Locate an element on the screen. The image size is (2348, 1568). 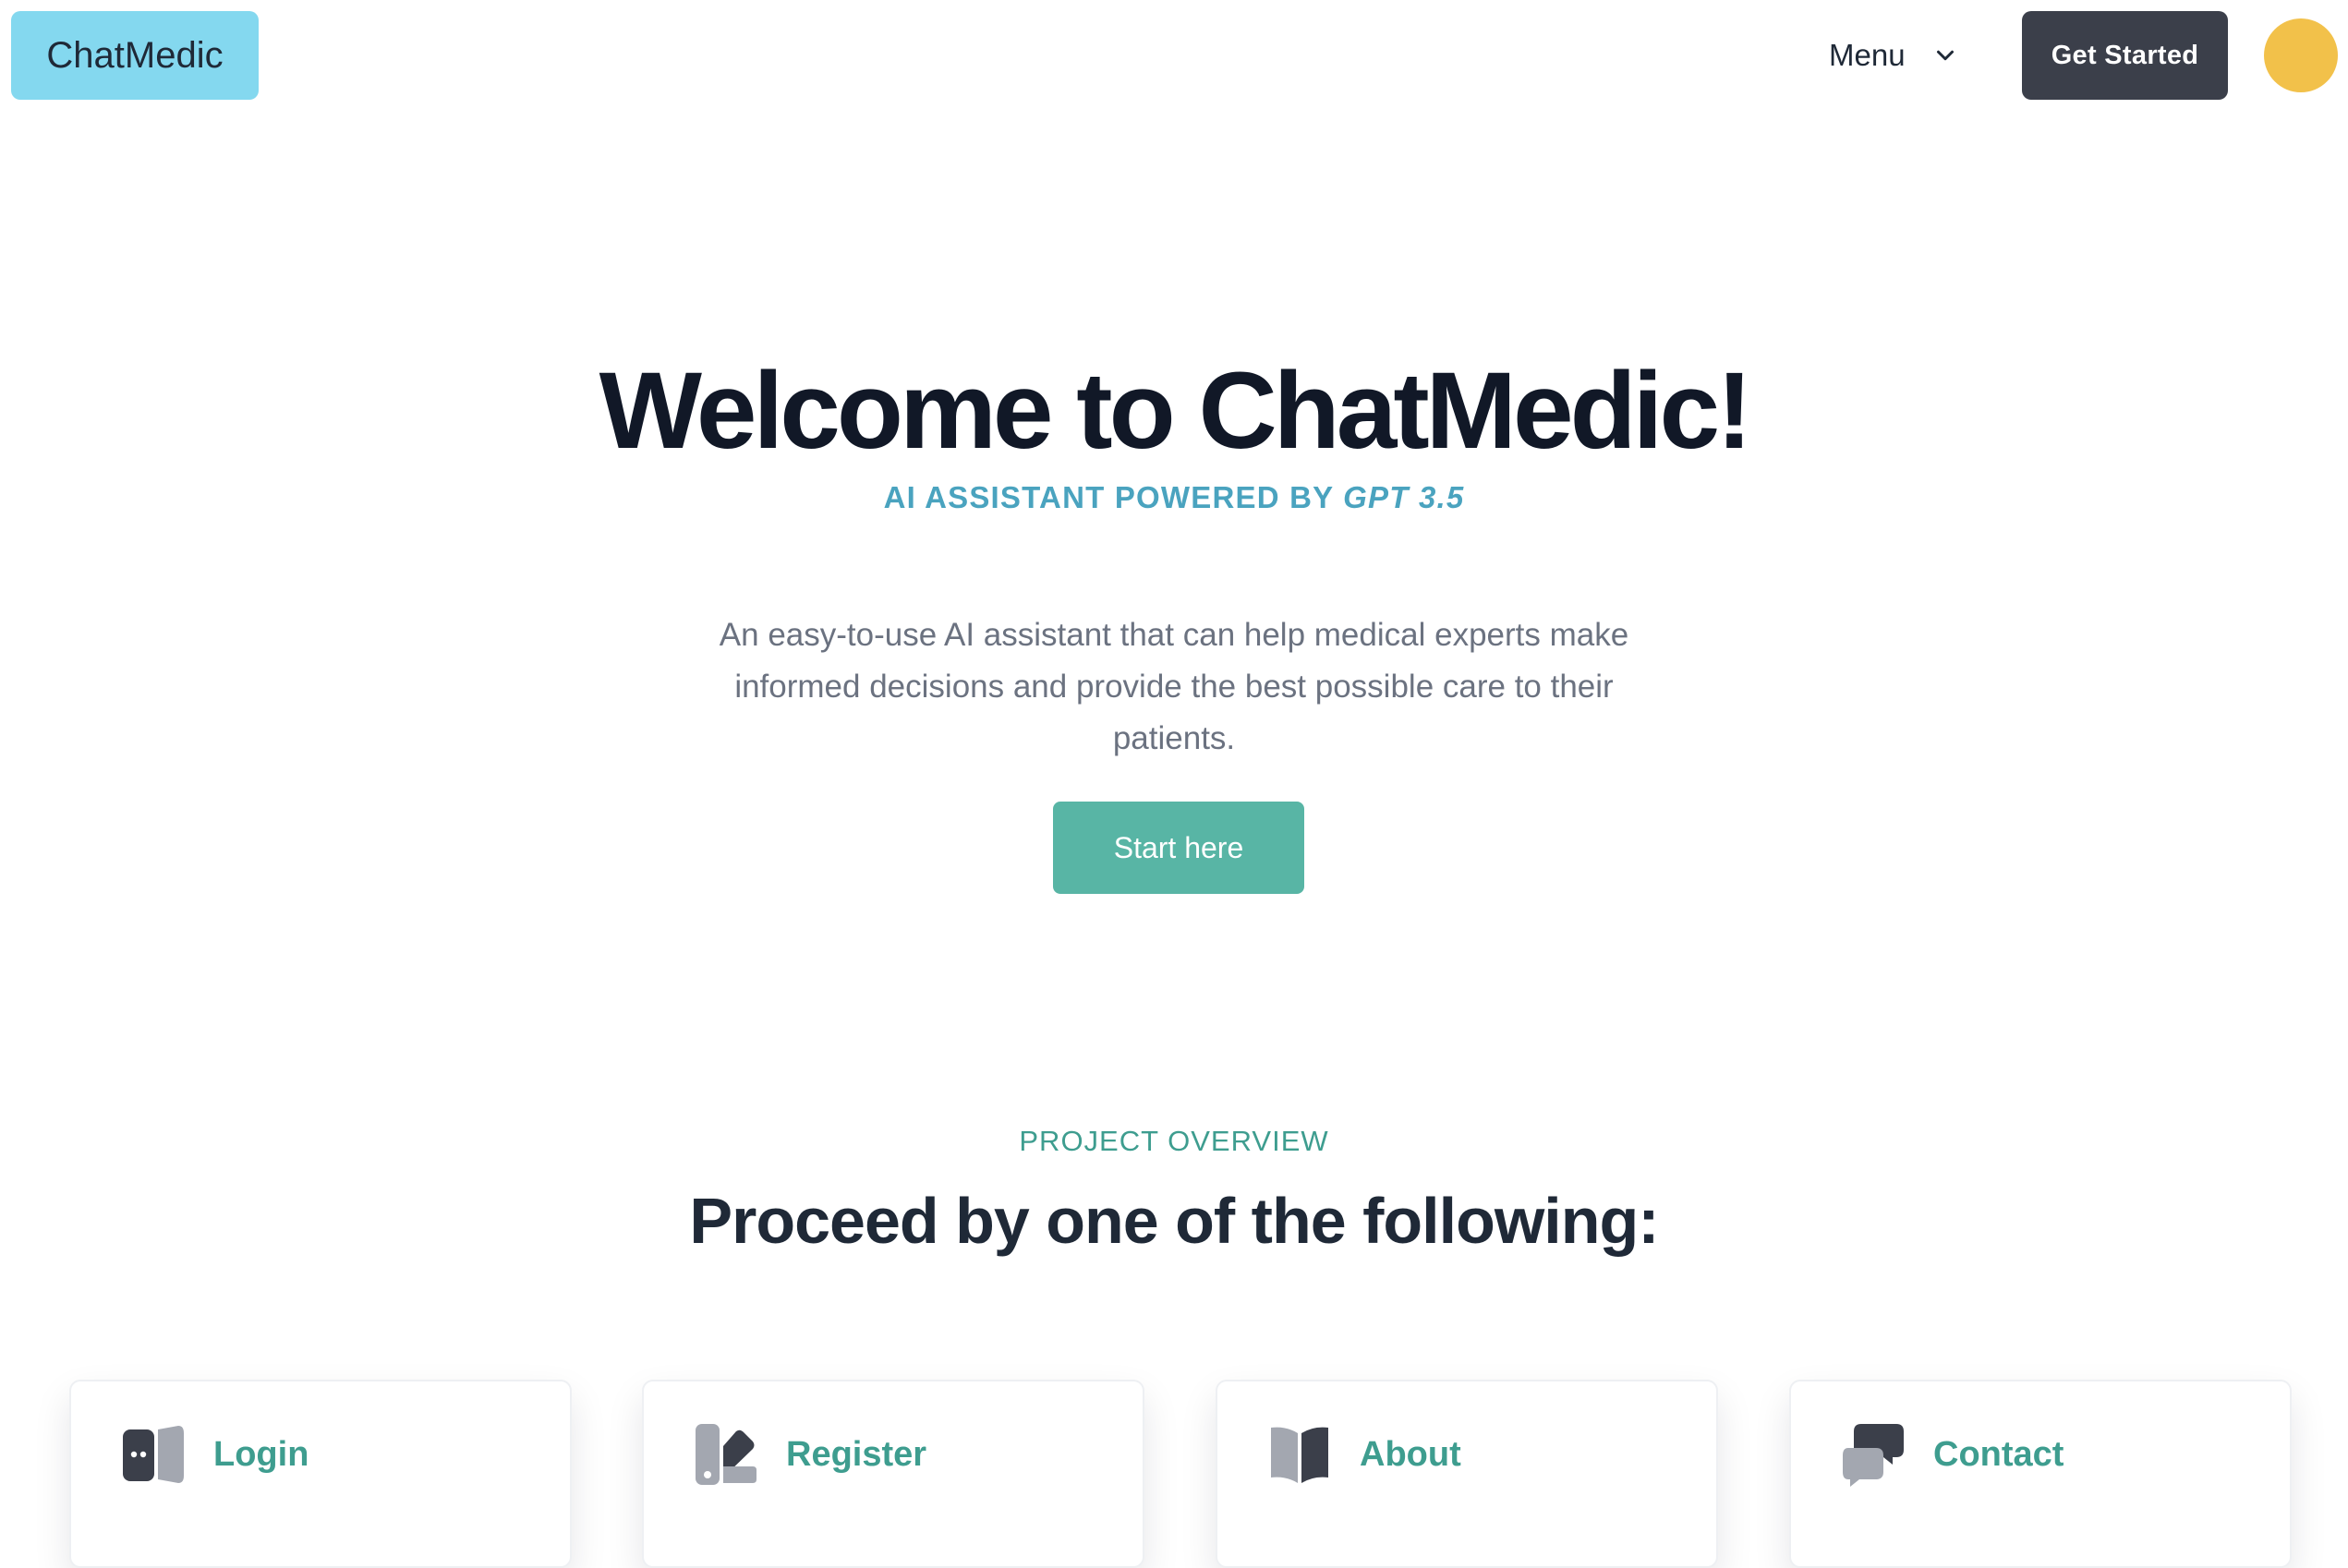
card-contact-label: Contact is located at coordinates (1999, 1454).